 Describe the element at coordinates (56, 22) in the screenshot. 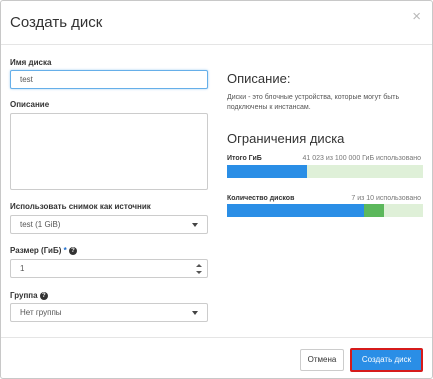

I see `dialog-title: Создать диск` at that location.